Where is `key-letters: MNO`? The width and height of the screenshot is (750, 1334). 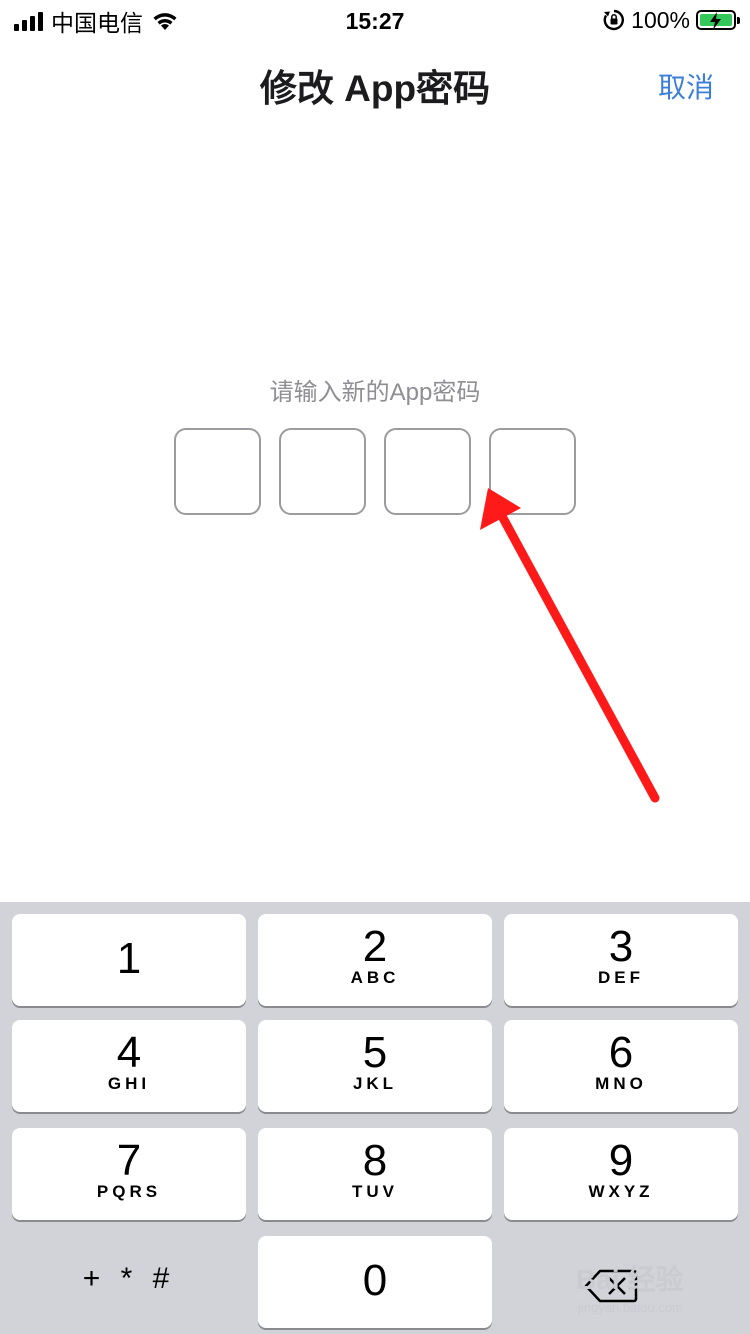 key-letters: MNO is located at coordinates (621, 1083).